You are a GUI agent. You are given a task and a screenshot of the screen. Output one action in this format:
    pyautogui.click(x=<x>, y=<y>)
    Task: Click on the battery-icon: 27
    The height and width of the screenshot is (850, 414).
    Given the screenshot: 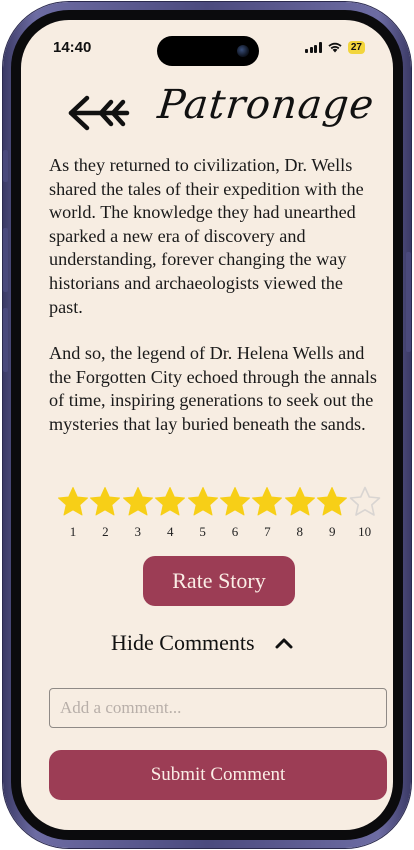 What is the action you would take?
    pyautogui.click(x=356, y=47)
    